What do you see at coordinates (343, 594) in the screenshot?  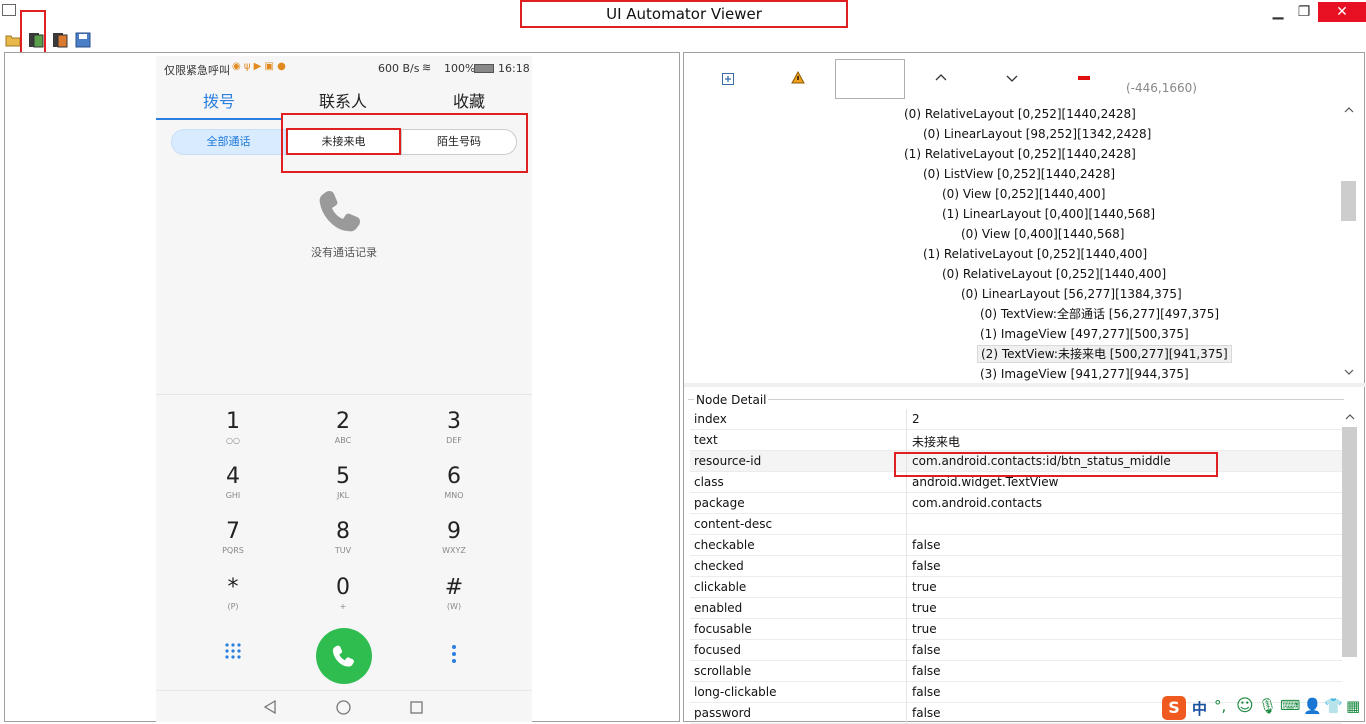 I see `key-0: 0 +` at bounding box center [343, 594].